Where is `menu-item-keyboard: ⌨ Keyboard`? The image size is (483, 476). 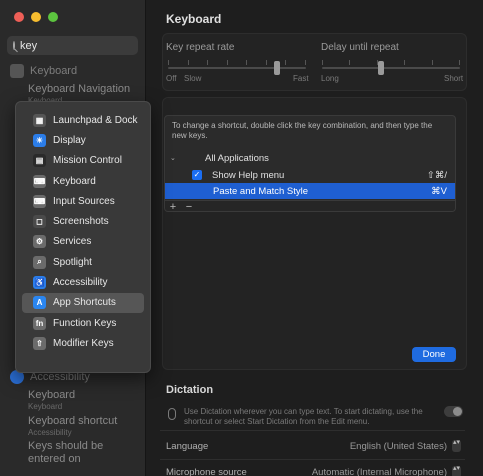 menu-item-keyboard: ⌨ Keyboard is located at coordinates (83, 181).